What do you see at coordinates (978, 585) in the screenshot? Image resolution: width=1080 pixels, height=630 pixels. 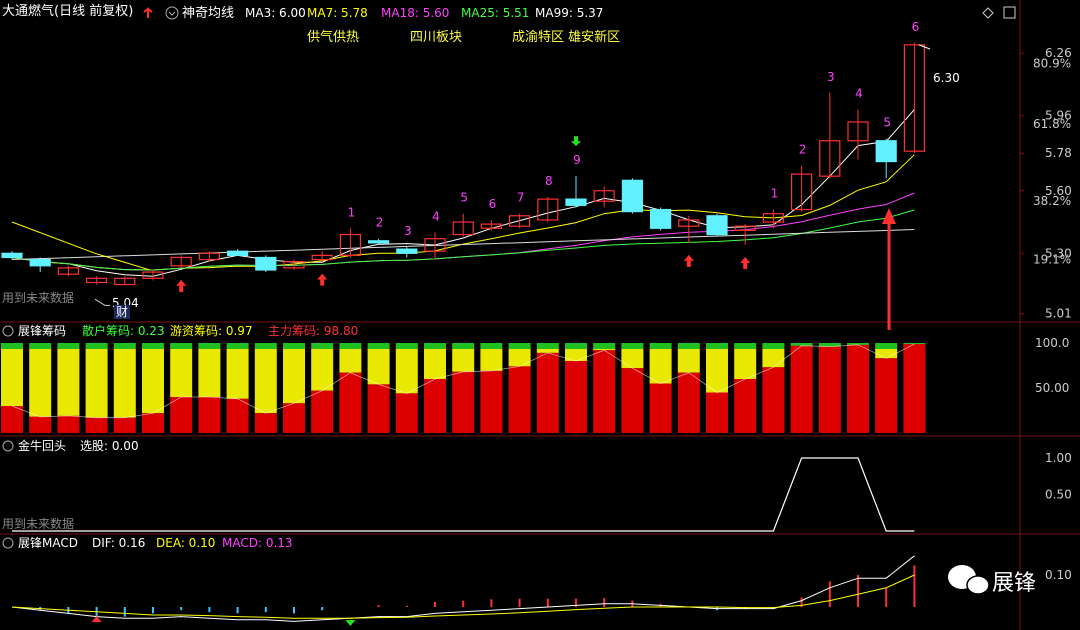 I see `wechat-icon-bubble` at bounding box center [978, 585].